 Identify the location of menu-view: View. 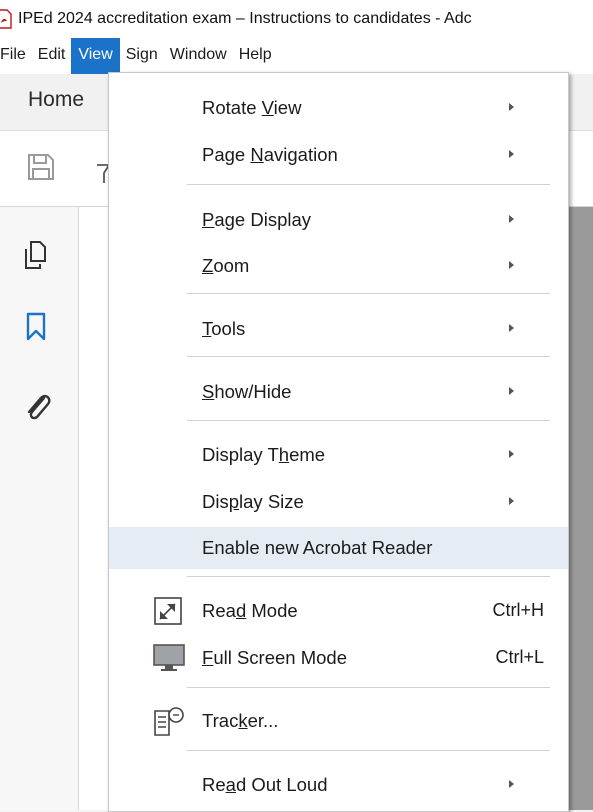
(95, 56).